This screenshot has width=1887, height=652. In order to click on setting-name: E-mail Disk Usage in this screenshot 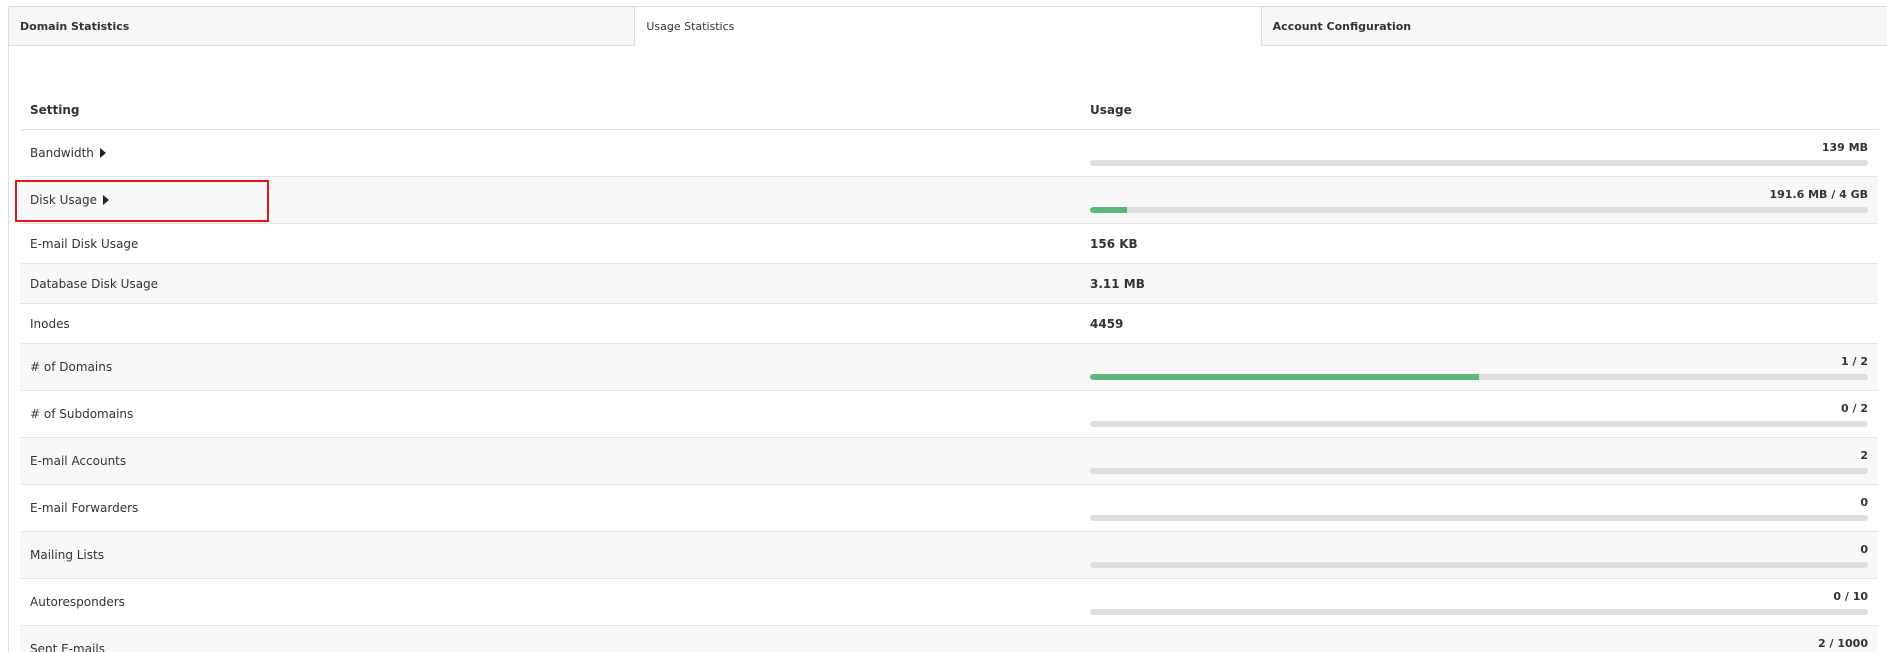, I will do `click(84, 243)`.